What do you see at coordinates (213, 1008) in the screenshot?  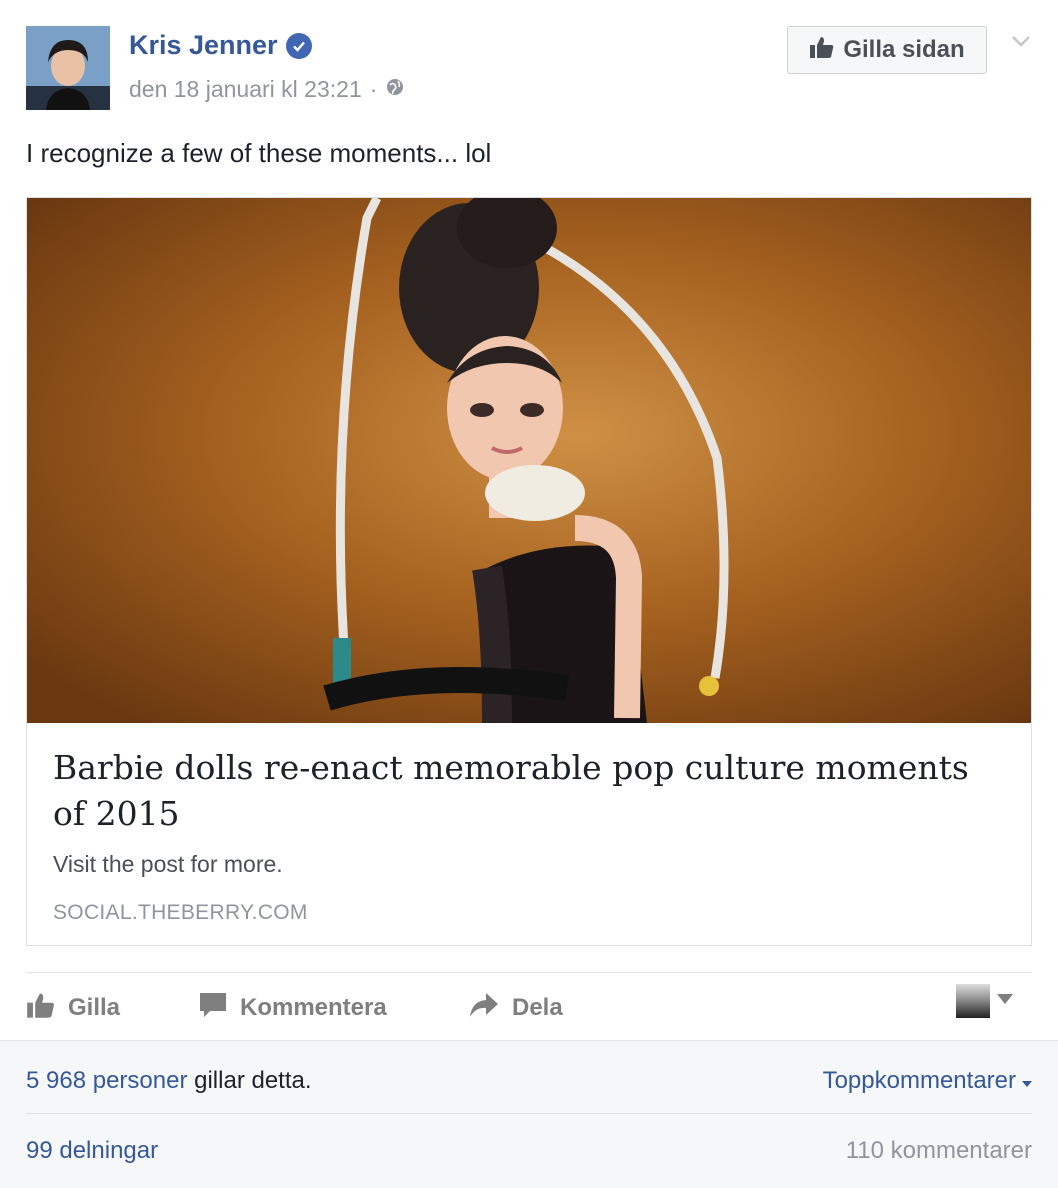 I see `comment-bubble-icon` at bounding box center [213, 1008].